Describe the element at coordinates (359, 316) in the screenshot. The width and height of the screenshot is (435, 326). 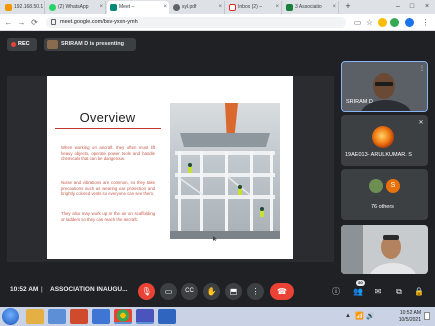
I see `network-icon: 📶` at that location.